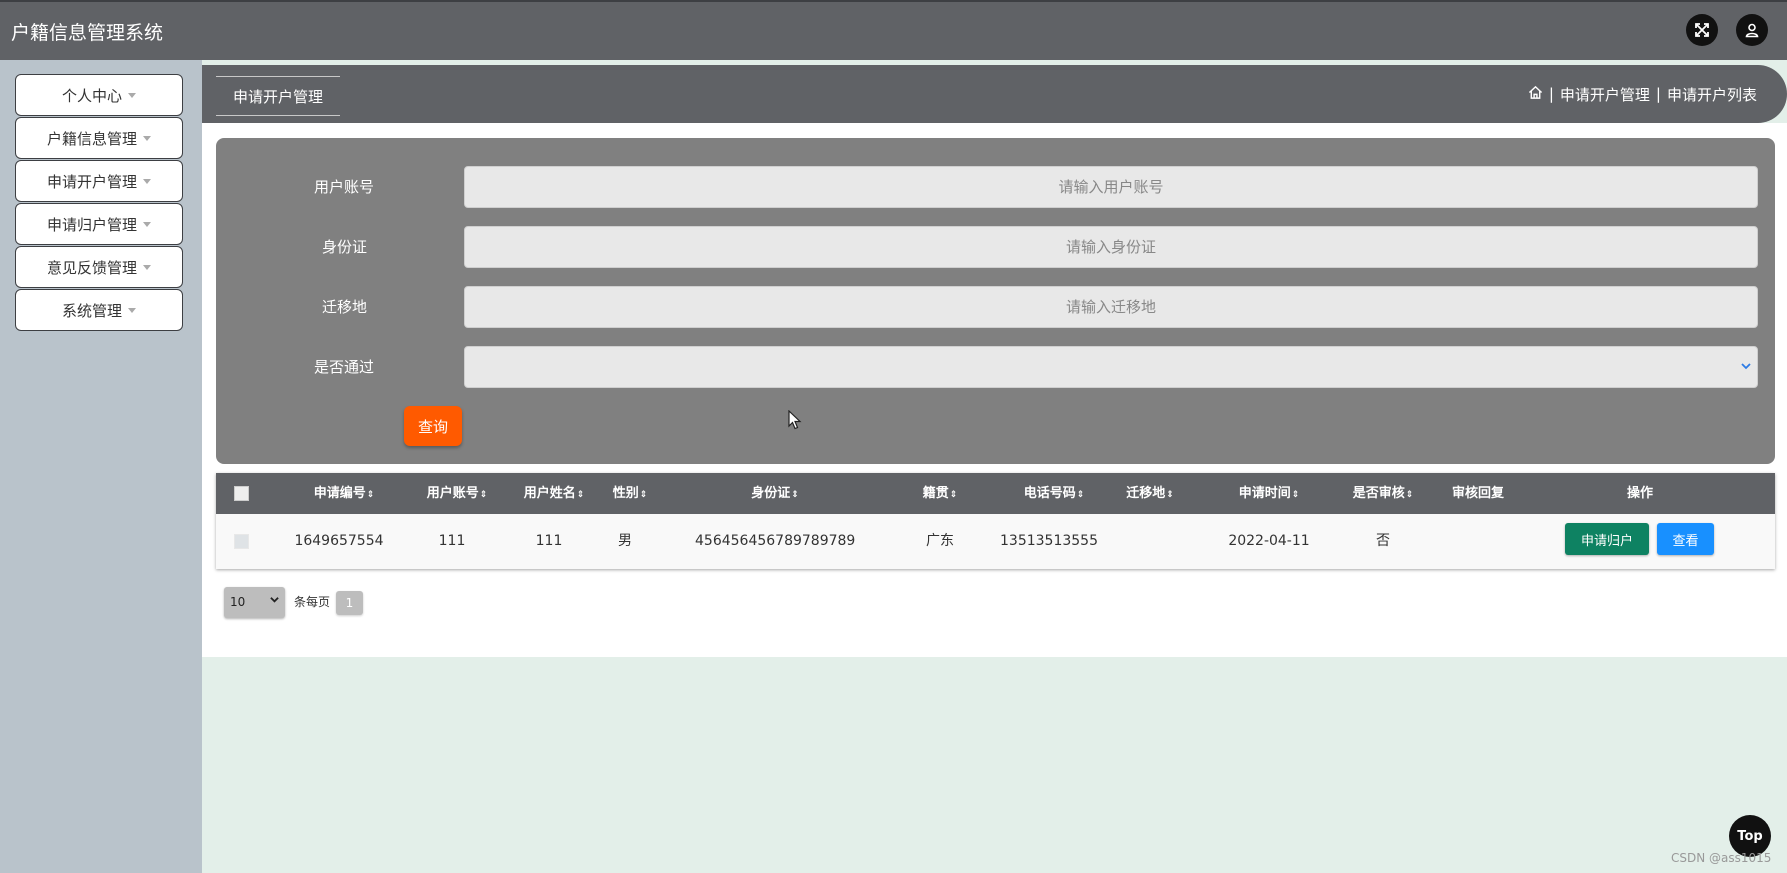 This screenshot has width=1787, height=873. What do you see at coordinates (1721, 858) in the screenshot?
I see `watermark-text: CSDN @ass1015` at bounding box center [1721, 858].